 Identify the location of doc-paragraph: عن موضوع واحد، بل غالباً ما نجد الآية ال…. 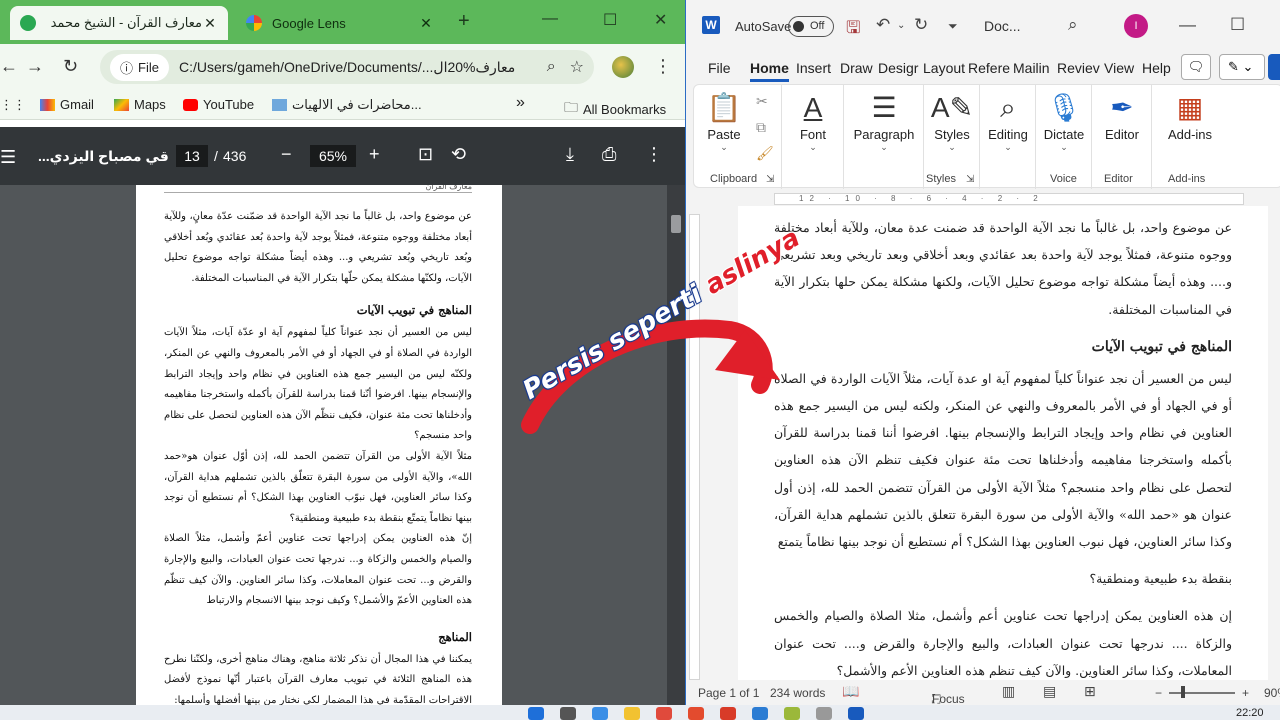
(1003, 268).